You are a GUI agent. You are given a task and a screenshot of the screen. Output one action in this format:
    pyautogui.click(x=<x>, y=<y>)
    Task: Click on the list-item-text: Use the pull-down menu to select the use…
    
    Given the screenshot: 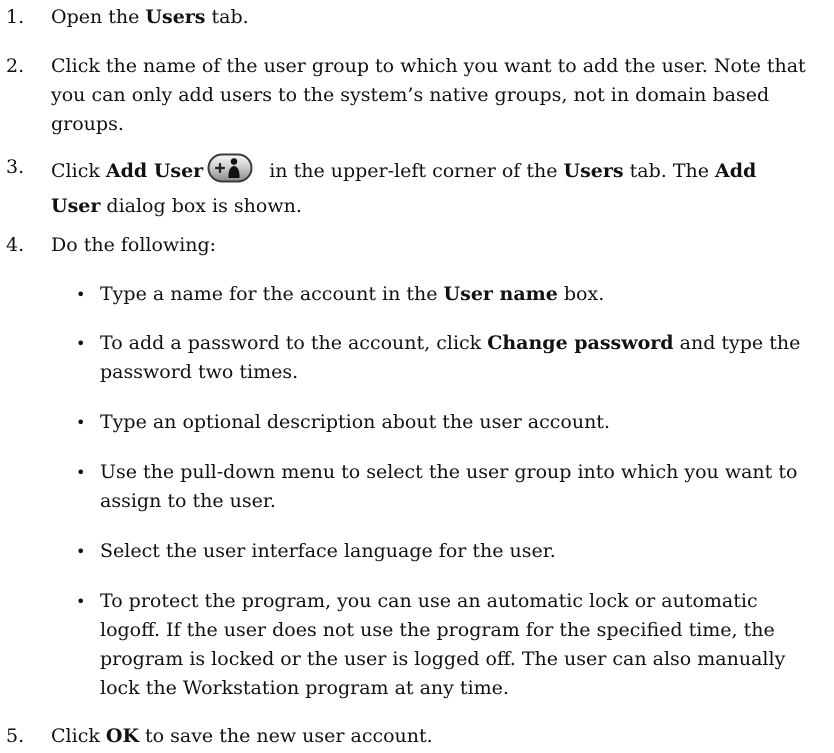 What is the action you would take?
    pyautogui.click(x=449, y=486)
    